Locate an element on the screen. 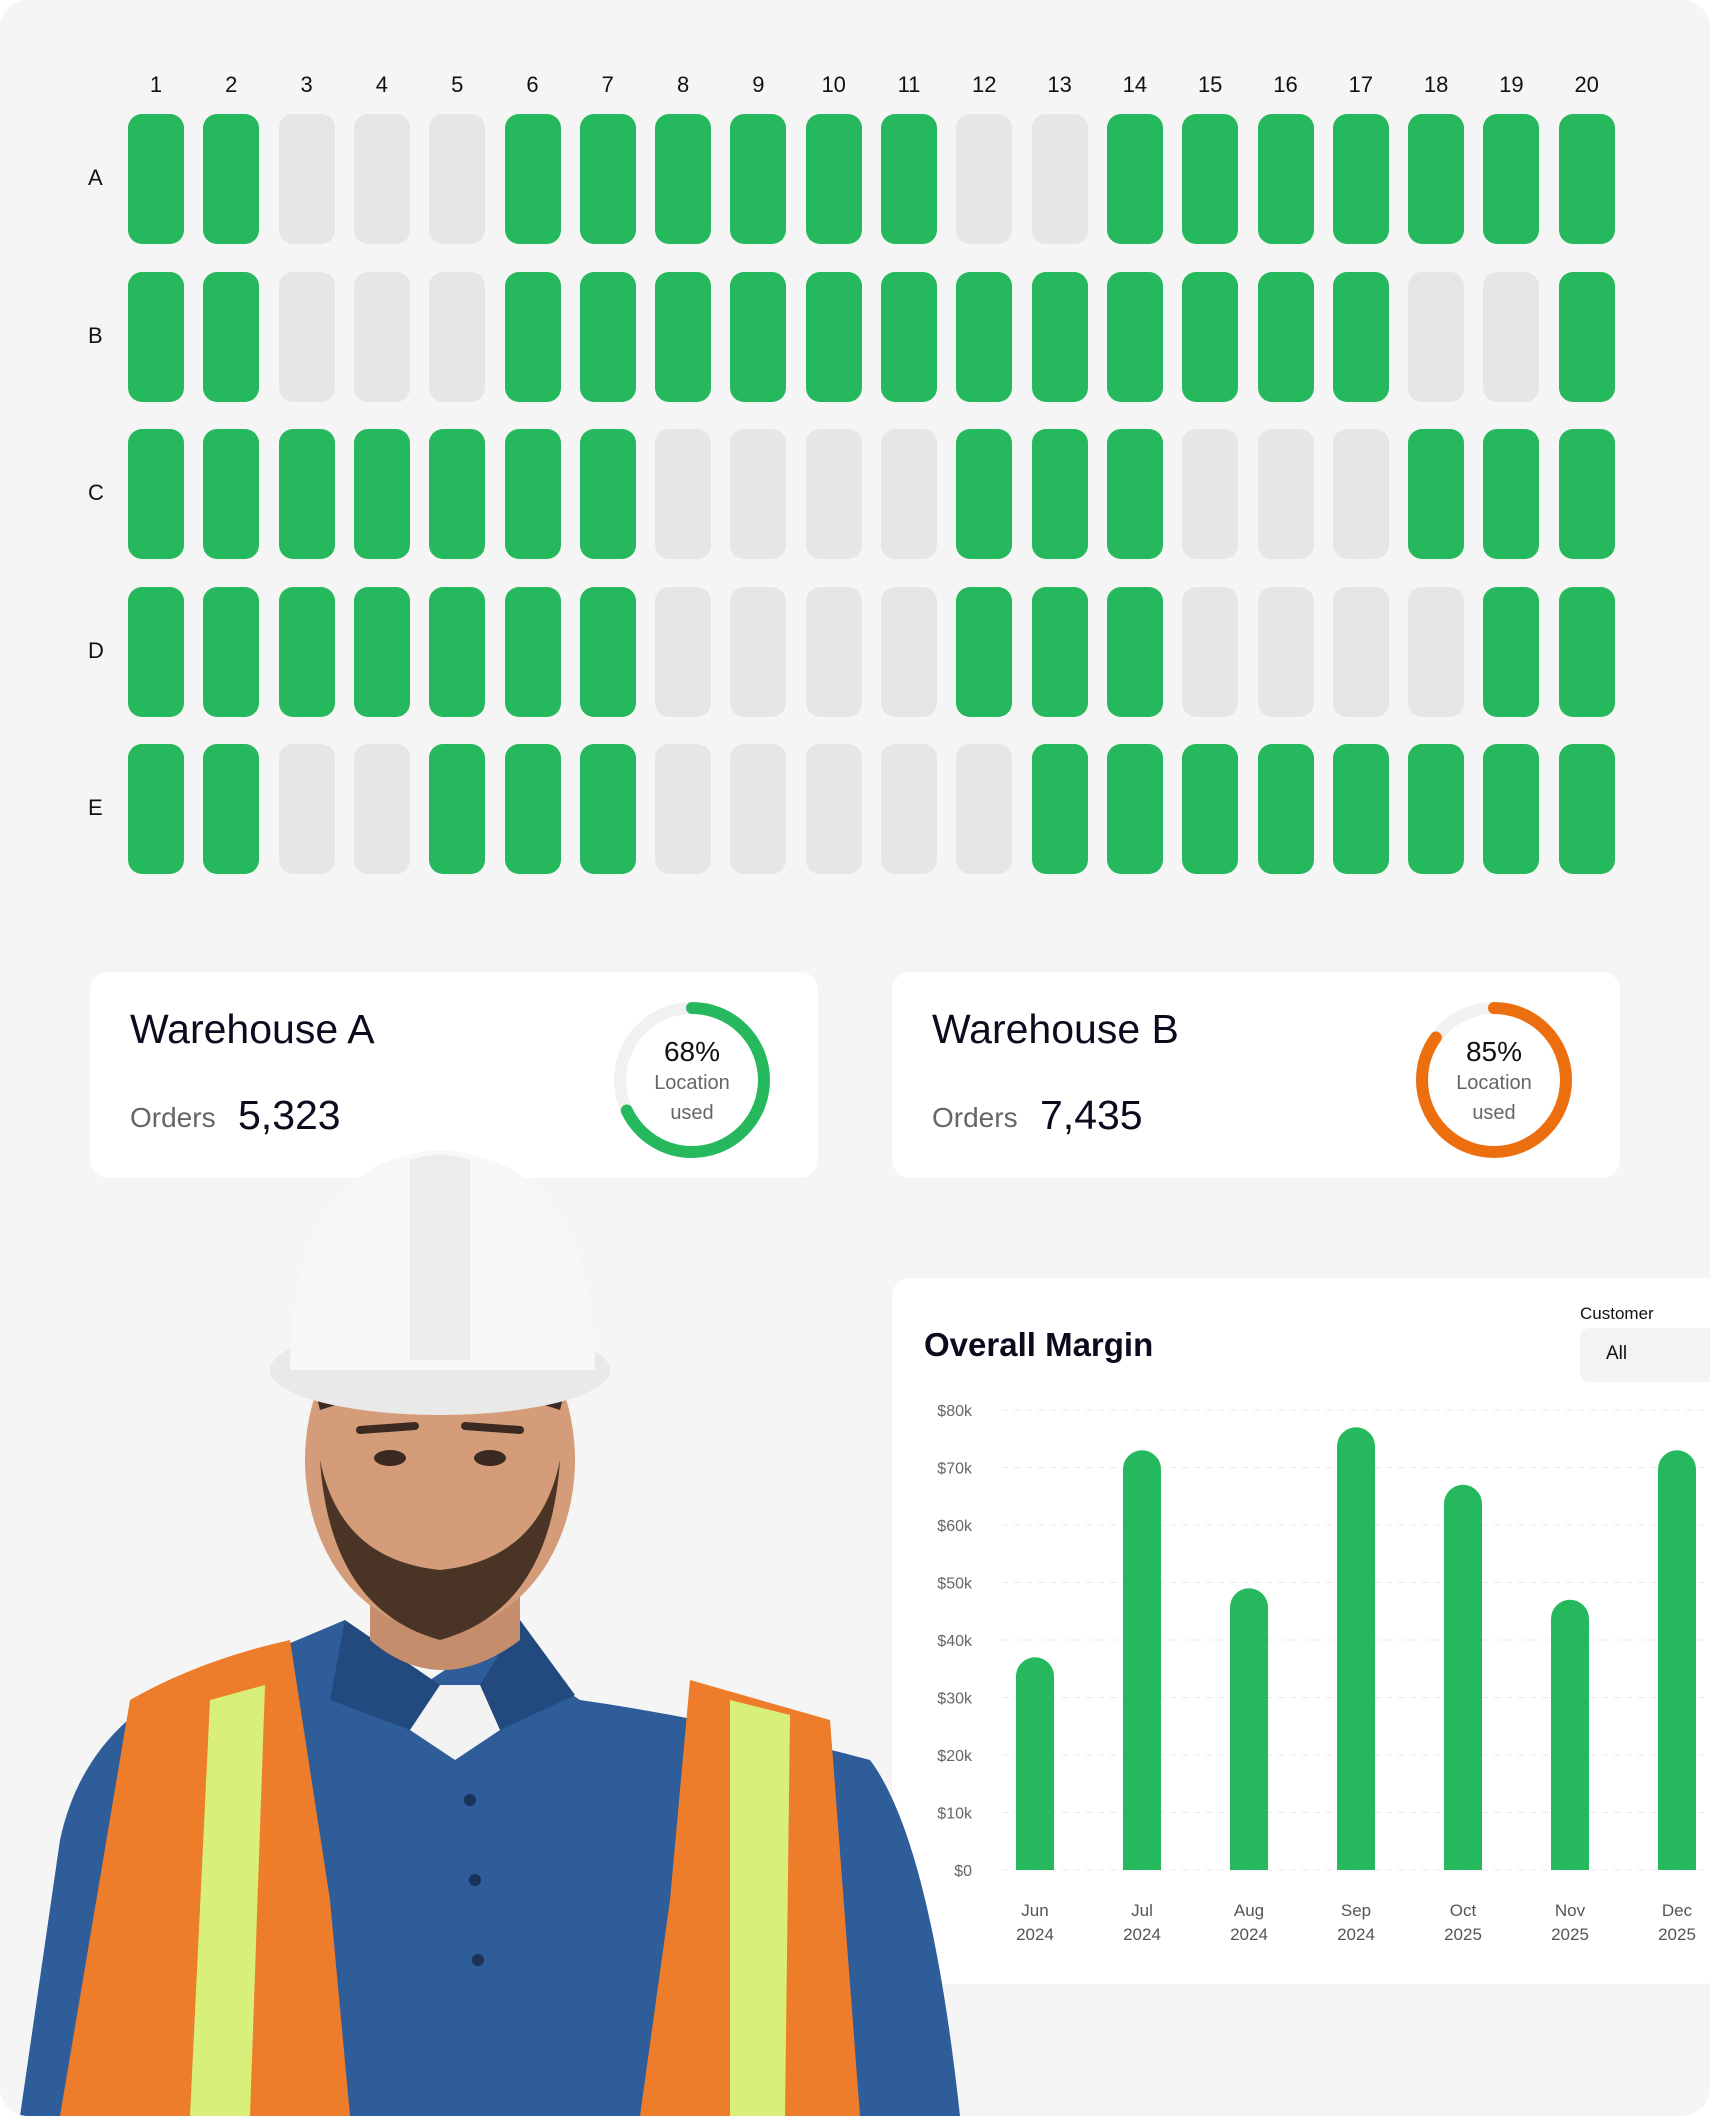 This screenshot has width=1710, height=2116. location-slot-D3 is located at coordinates (306, 651).